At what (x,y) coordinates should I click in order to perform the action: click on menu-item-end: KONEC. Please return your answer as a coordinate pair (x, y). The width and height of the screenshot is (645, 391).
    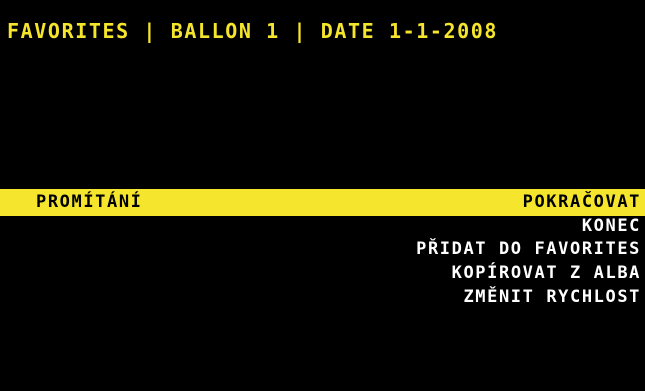
    Looking at the image, I should click on (481, 226).